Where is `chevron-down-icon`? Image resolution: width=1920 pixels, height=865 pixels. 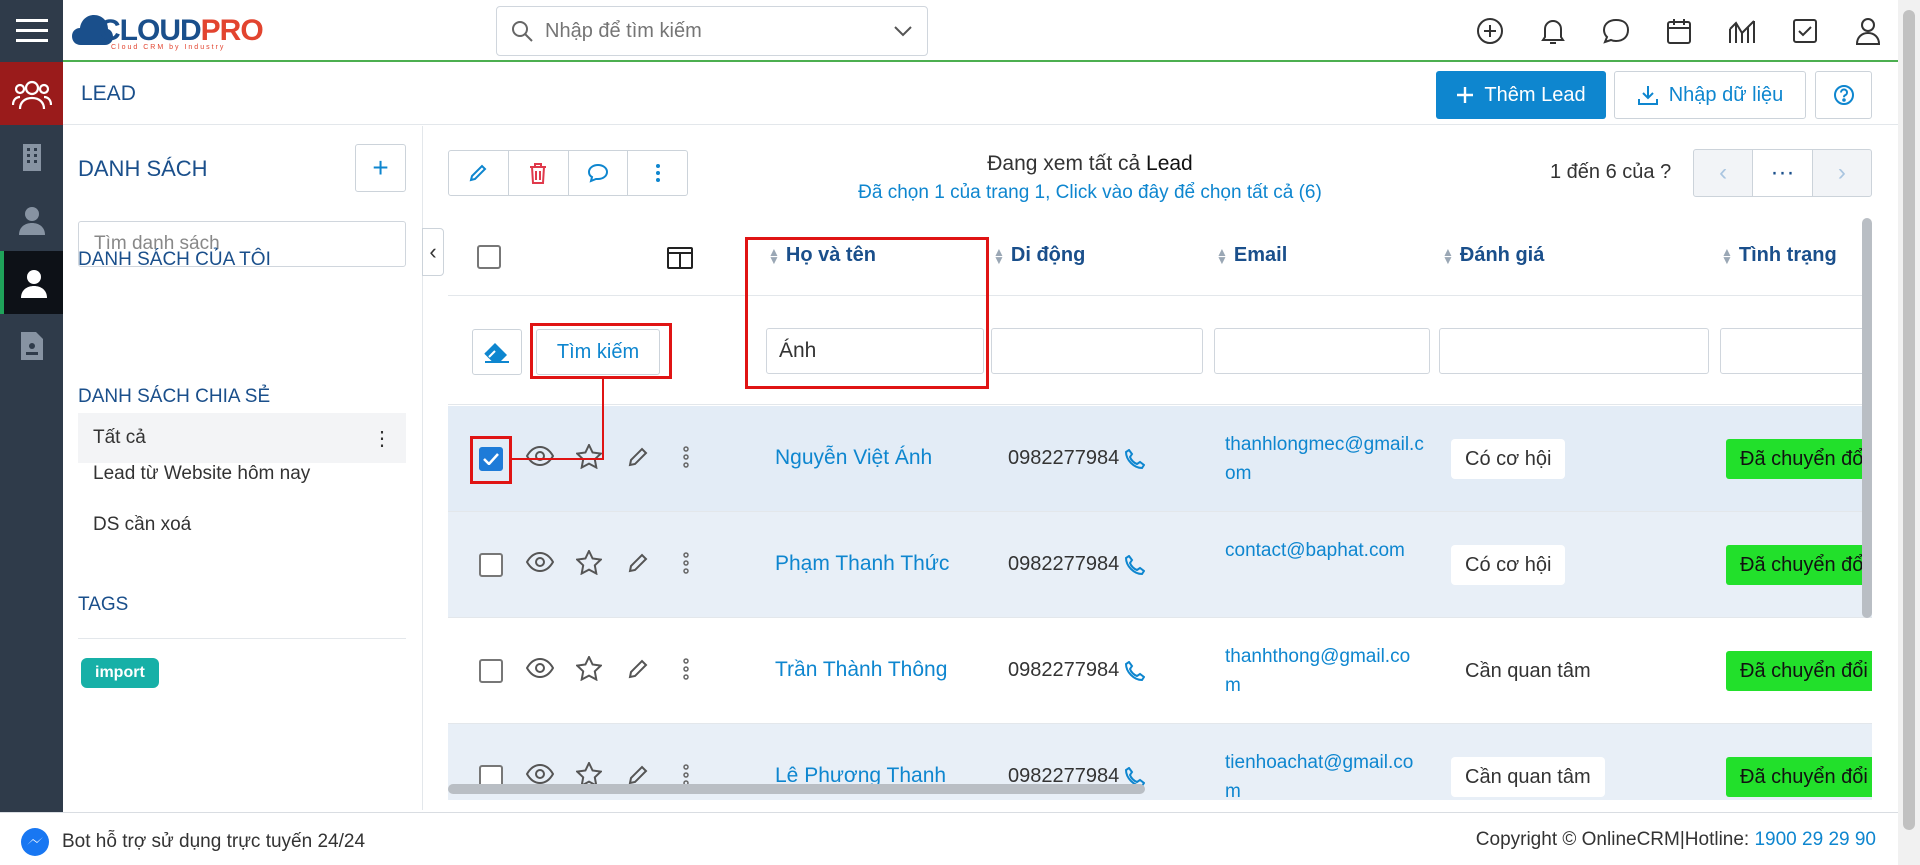 chevron-down-icon is located at coordinates (903, 31).